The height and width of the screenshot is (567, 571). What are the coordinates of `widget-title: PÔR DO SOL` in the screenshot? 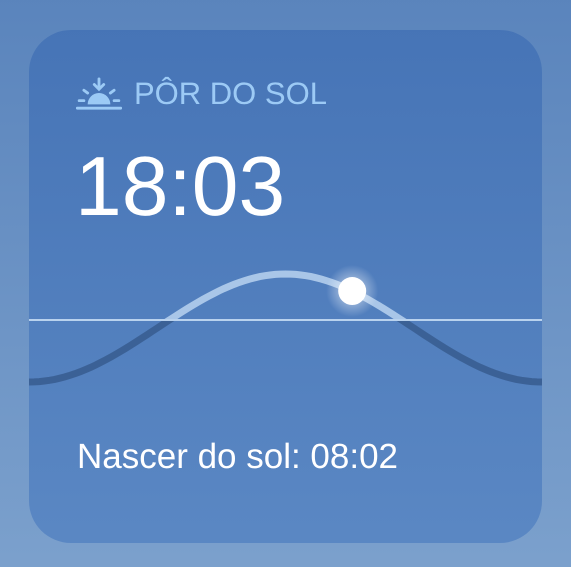 It's located at (230, 94).